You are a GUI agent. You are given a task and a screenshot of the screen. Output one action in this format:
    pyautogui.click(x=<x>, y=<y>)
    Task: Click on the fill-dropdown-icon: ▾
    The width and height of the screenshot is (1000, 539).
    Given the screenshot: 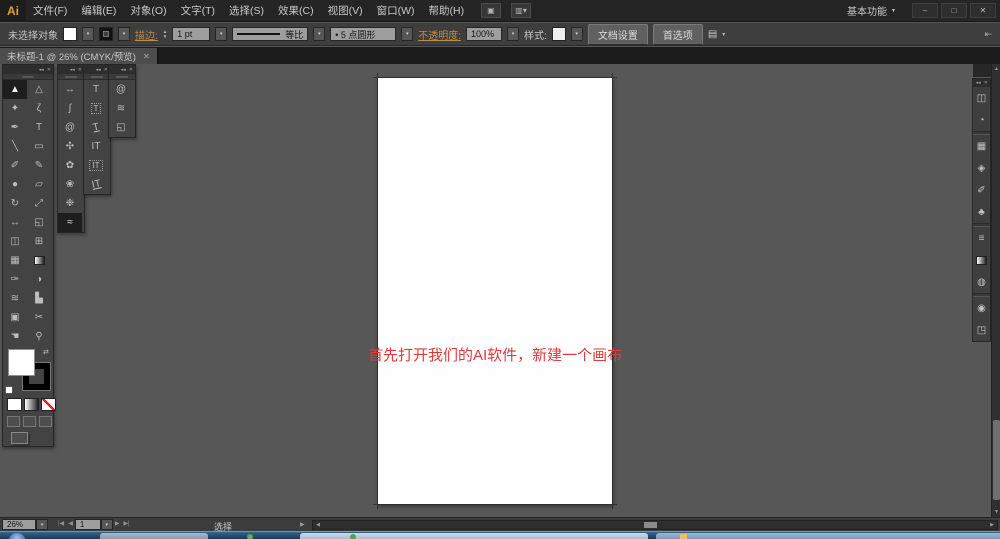 What is the action you would take?
    pyautogui.click(x=88, y=34)
    